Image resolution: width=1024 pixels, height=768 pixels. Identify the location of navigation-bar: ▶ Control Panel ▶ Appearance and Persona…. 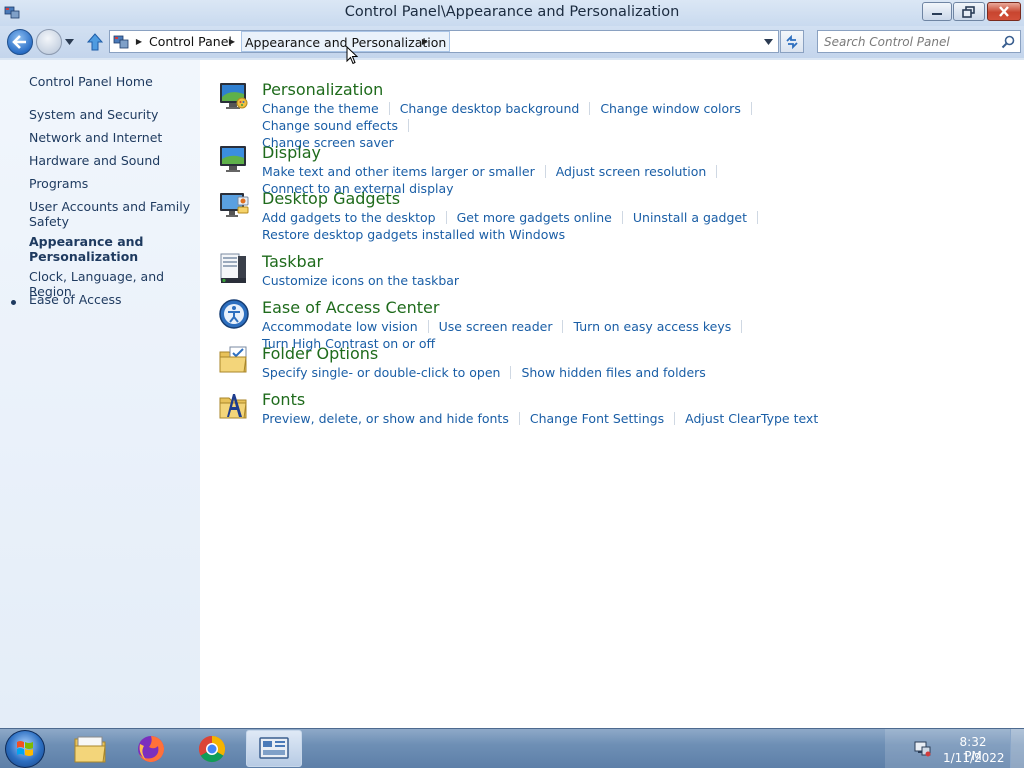
(512, 42).